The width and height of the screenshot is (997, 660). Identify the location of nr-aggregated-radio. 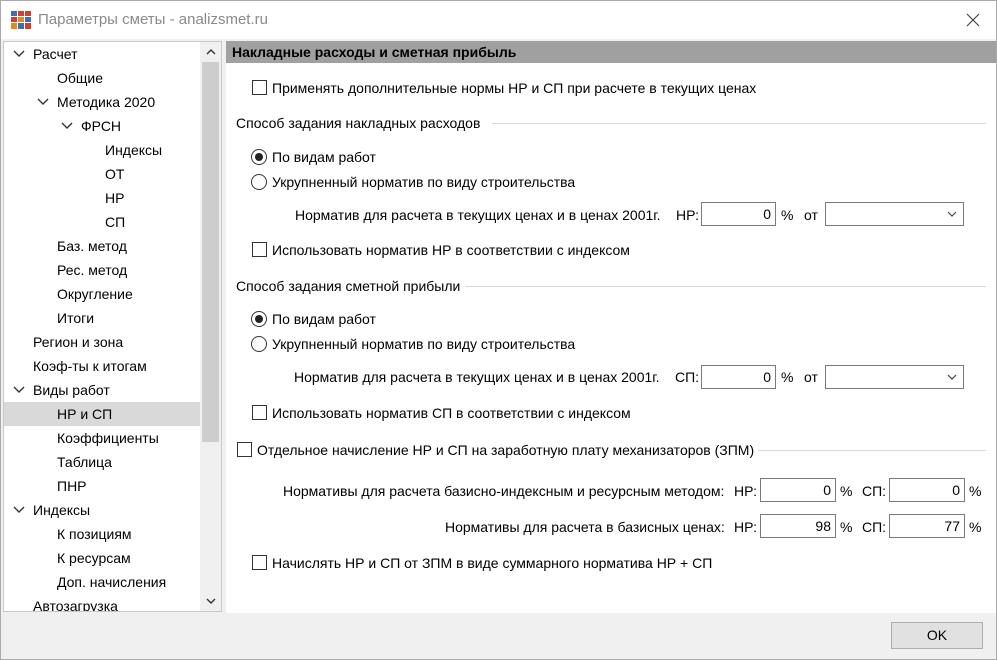
(259, 182).